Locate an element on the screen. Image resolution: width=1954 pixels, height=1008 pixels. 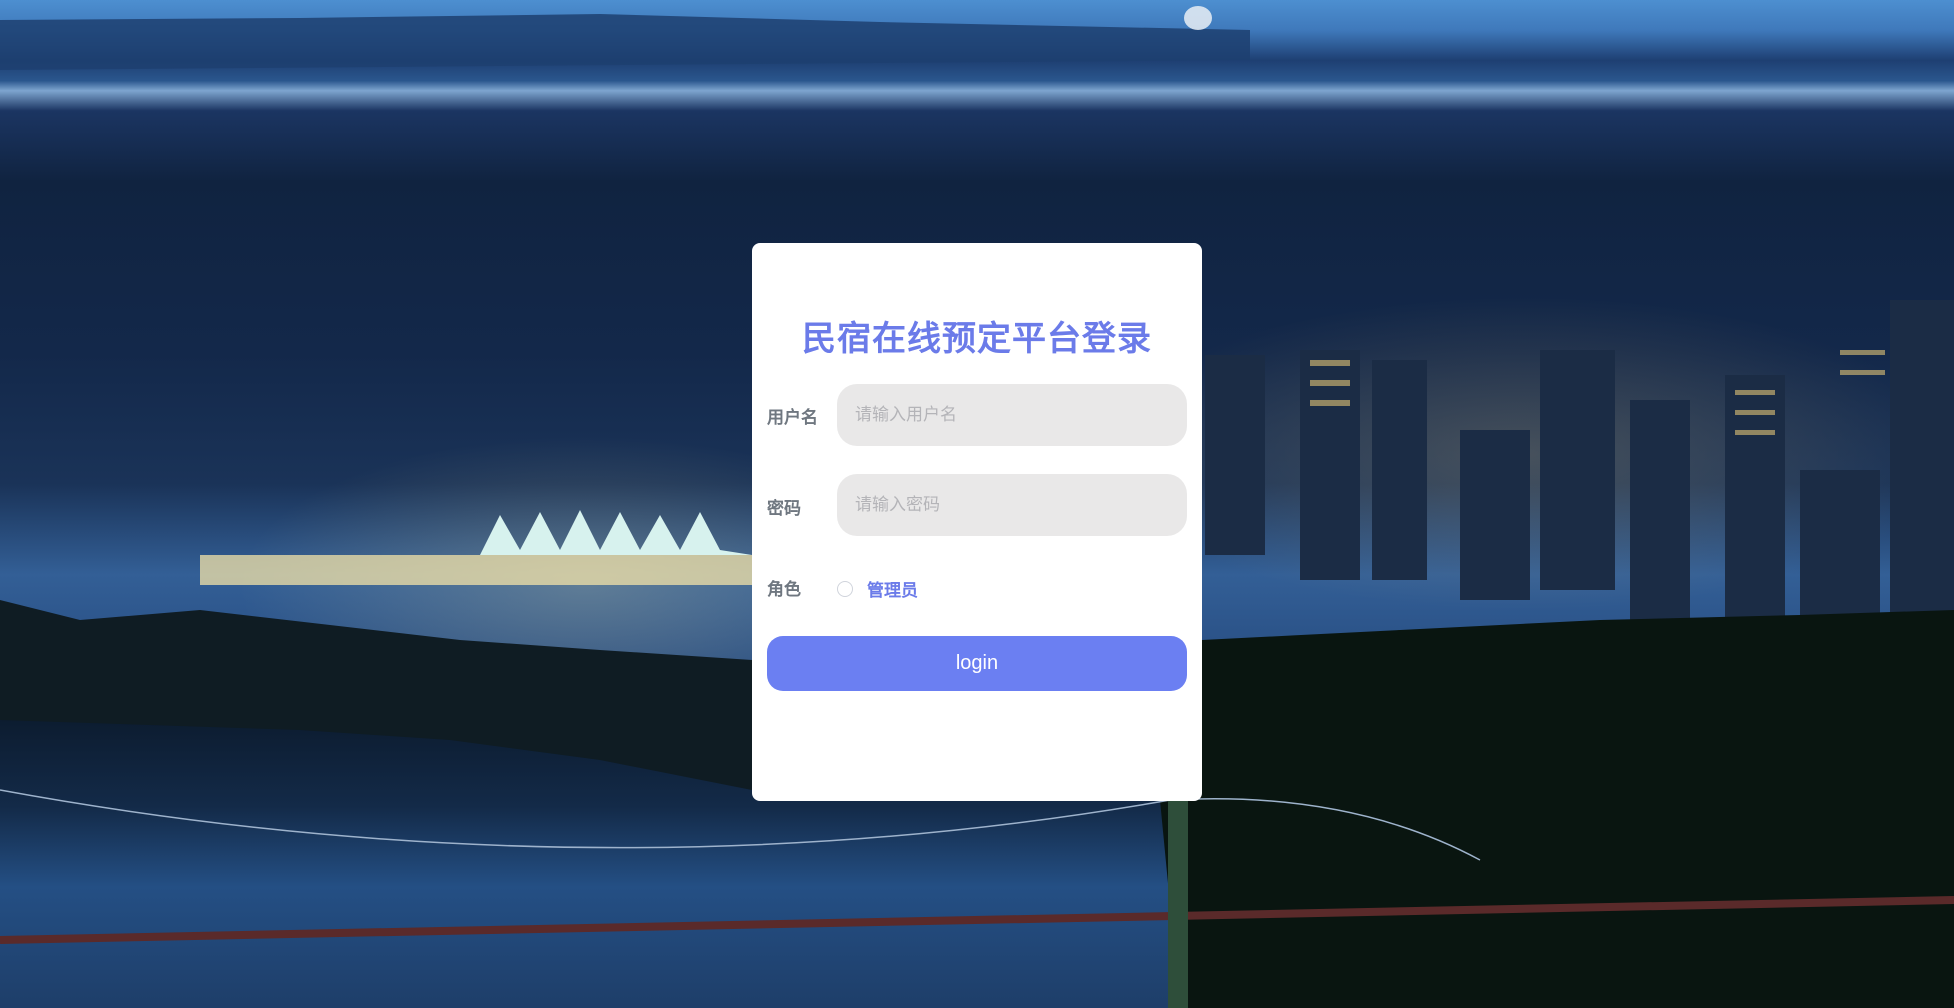
role-option-admin-label: 管理员 is located at coordinates (892, 591).